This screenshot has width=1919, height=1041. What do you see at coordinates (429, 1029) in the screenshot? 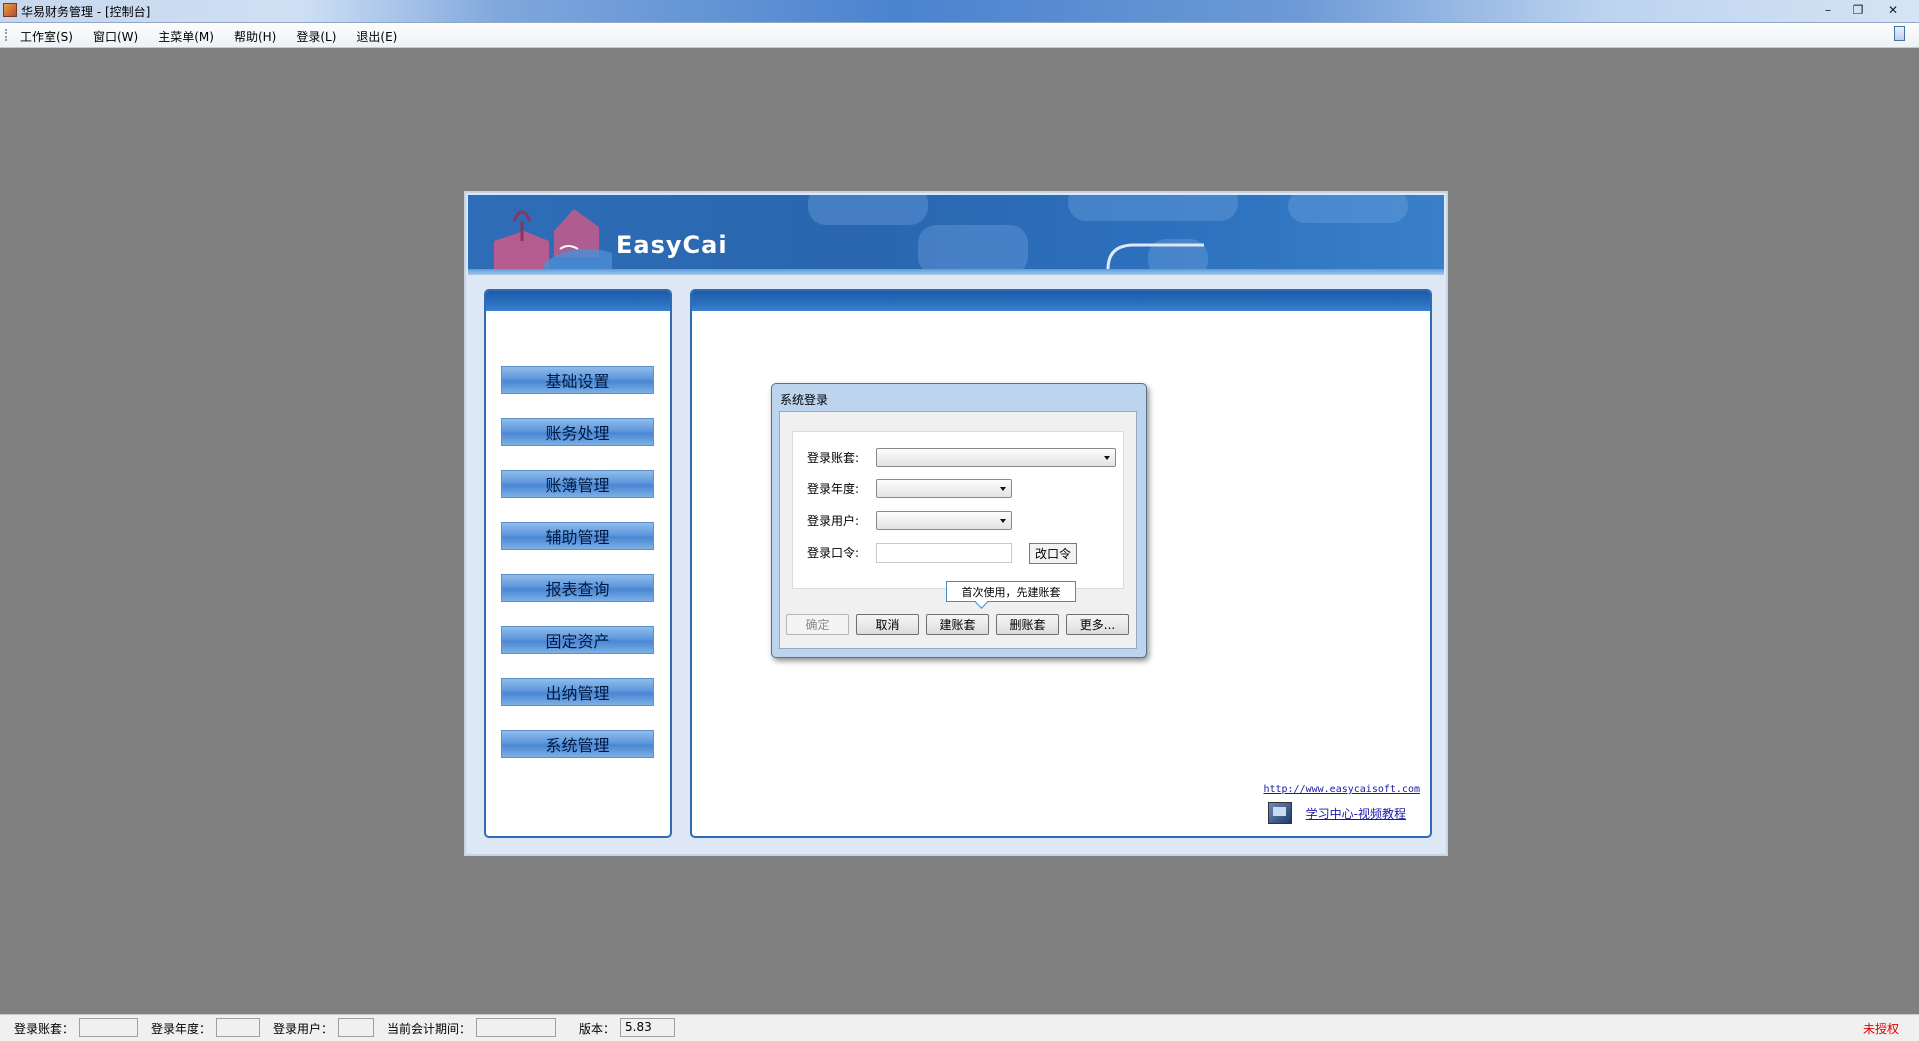
I see `status-period-label: 当前会计期间：` at bounding box center [429, 1029].